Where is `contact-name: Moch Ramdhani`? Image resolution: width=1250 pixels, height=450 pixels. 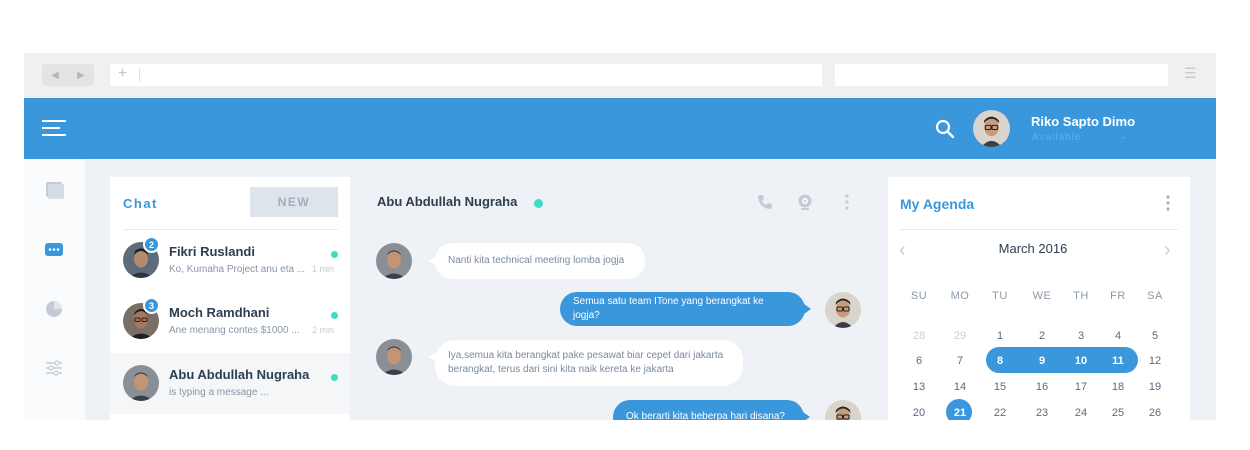
contact-name: Moch Ramdhani is located at coordinates (219, 312).